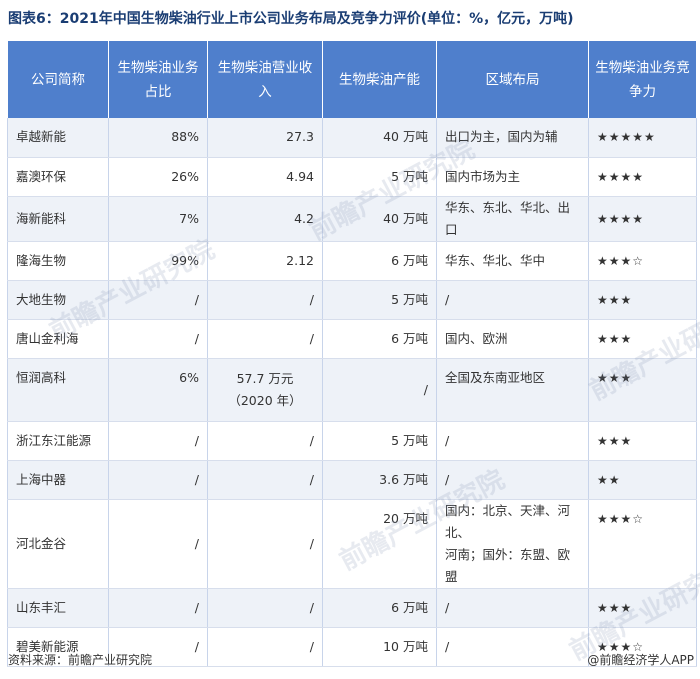 This screenshot has height=679, width=700. What do you see at coordinates (265, 219) in the screenshot?
I see `cell-revenue: 4.2` at bounding box center [265, 219].